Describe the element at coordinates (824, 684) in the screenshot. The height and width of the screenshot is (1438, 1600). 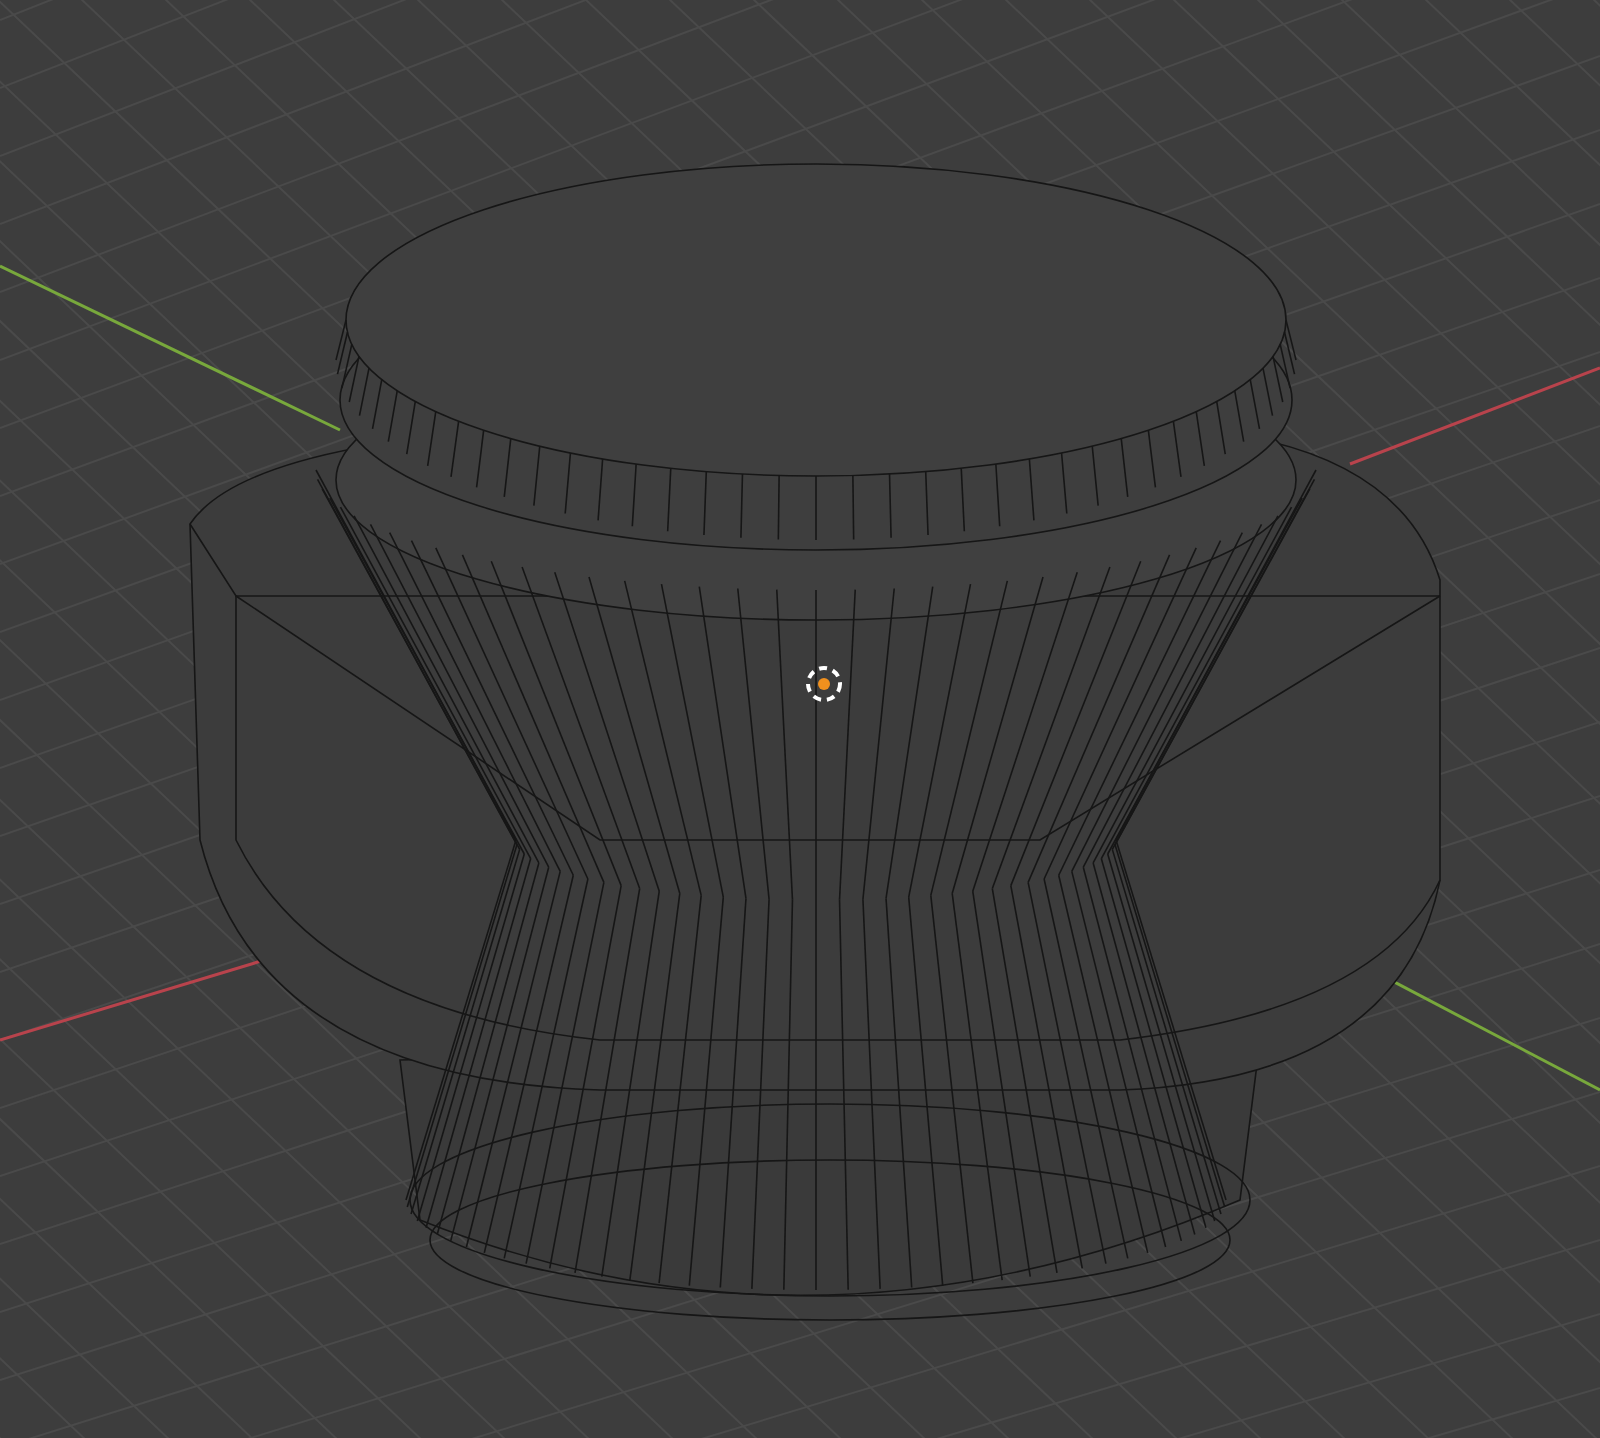
I see `origin-icon` at that location.